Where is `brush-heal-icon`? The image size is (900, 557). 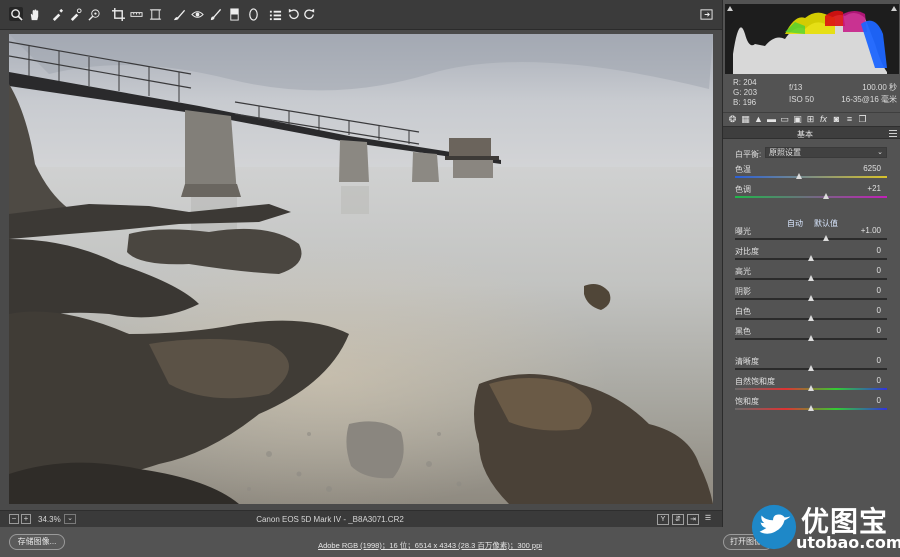 brush-heal-icon is located at coordinates (179, 14).